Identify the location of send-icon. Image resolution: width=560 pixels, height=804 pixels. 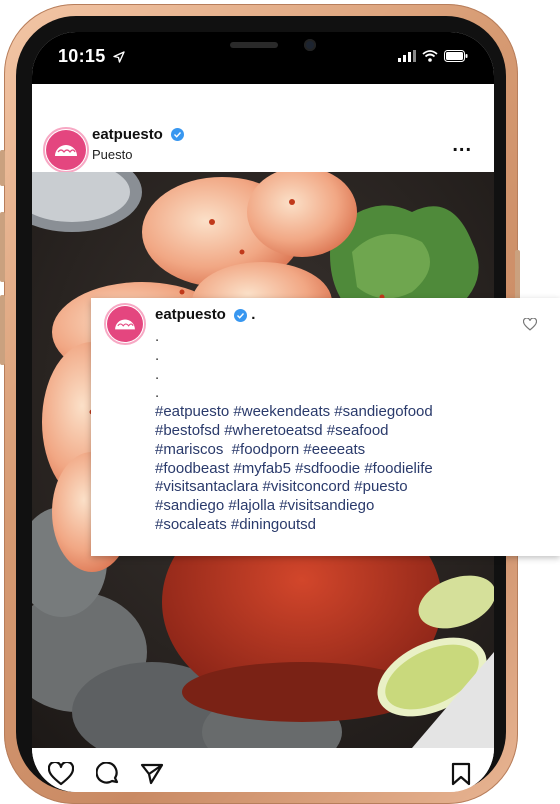
(152, 776).